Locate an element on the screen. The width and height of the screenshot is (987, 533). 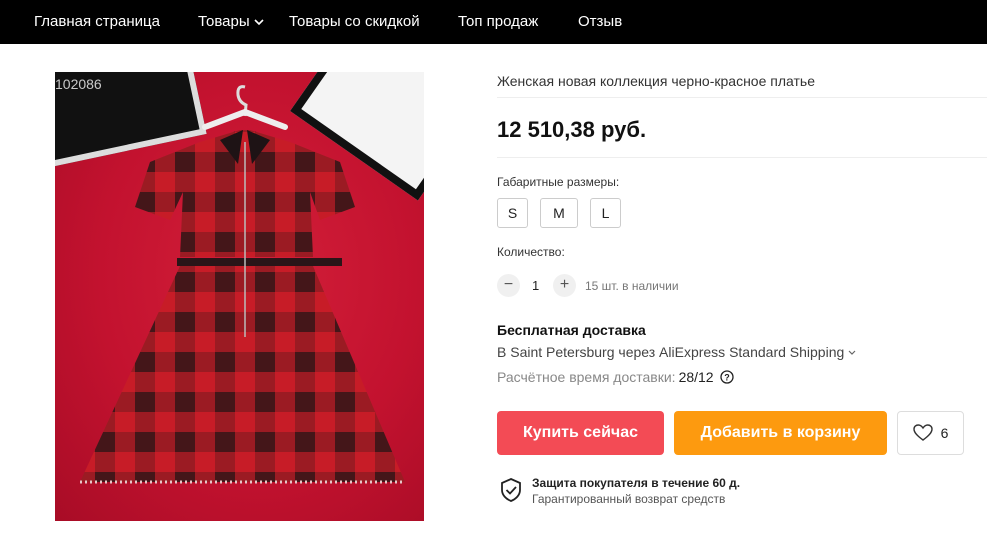
nav-item-reviews: Отзыв is located at coordinates (600, 21).